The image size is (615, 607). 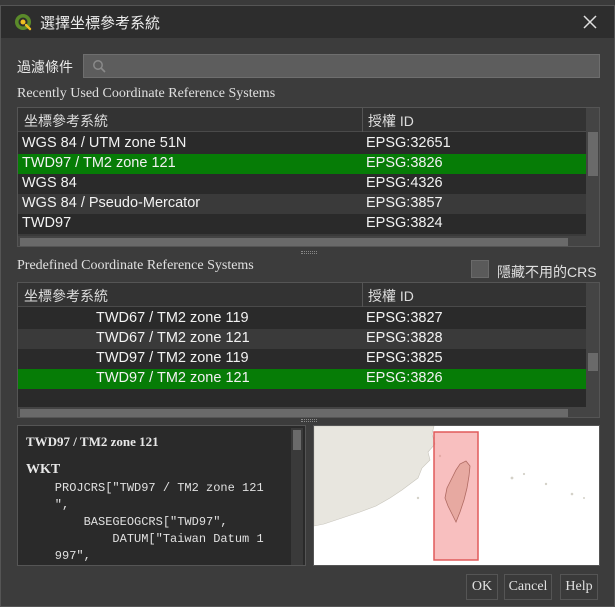 What do you see at coordinates (302, 339) in the screenshot?
I see `table-row: TWD67 / TM2 zone 121 EPSG:3828` at bounding box center [302, 339].